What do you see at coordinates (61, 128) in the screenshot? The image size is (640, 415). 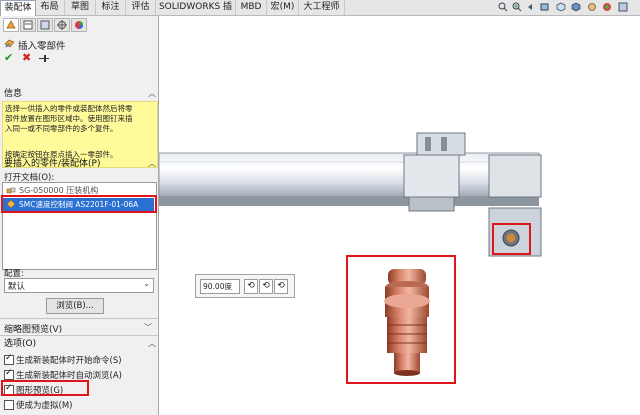 I see `info-line: 入同一或不同零部件的多个复件。` at bounding box center [61, 128].